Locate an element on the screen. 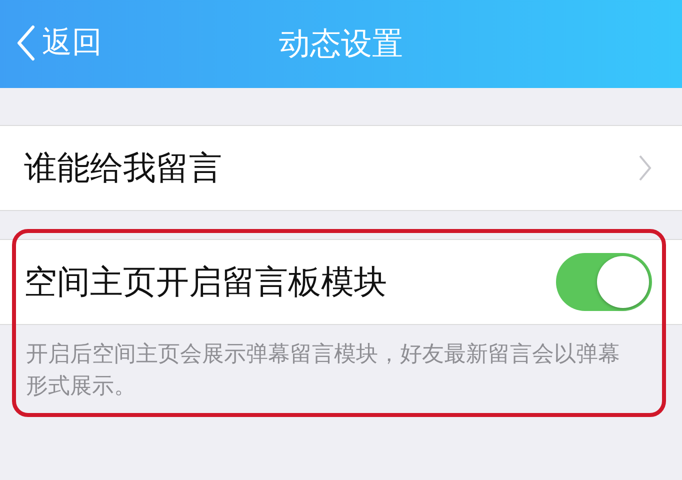  description-text: 开启后空间主页会展示弹幕留言模块，好友最新留言会以弹幕形式展示。 is located at coordinates (323, 371).